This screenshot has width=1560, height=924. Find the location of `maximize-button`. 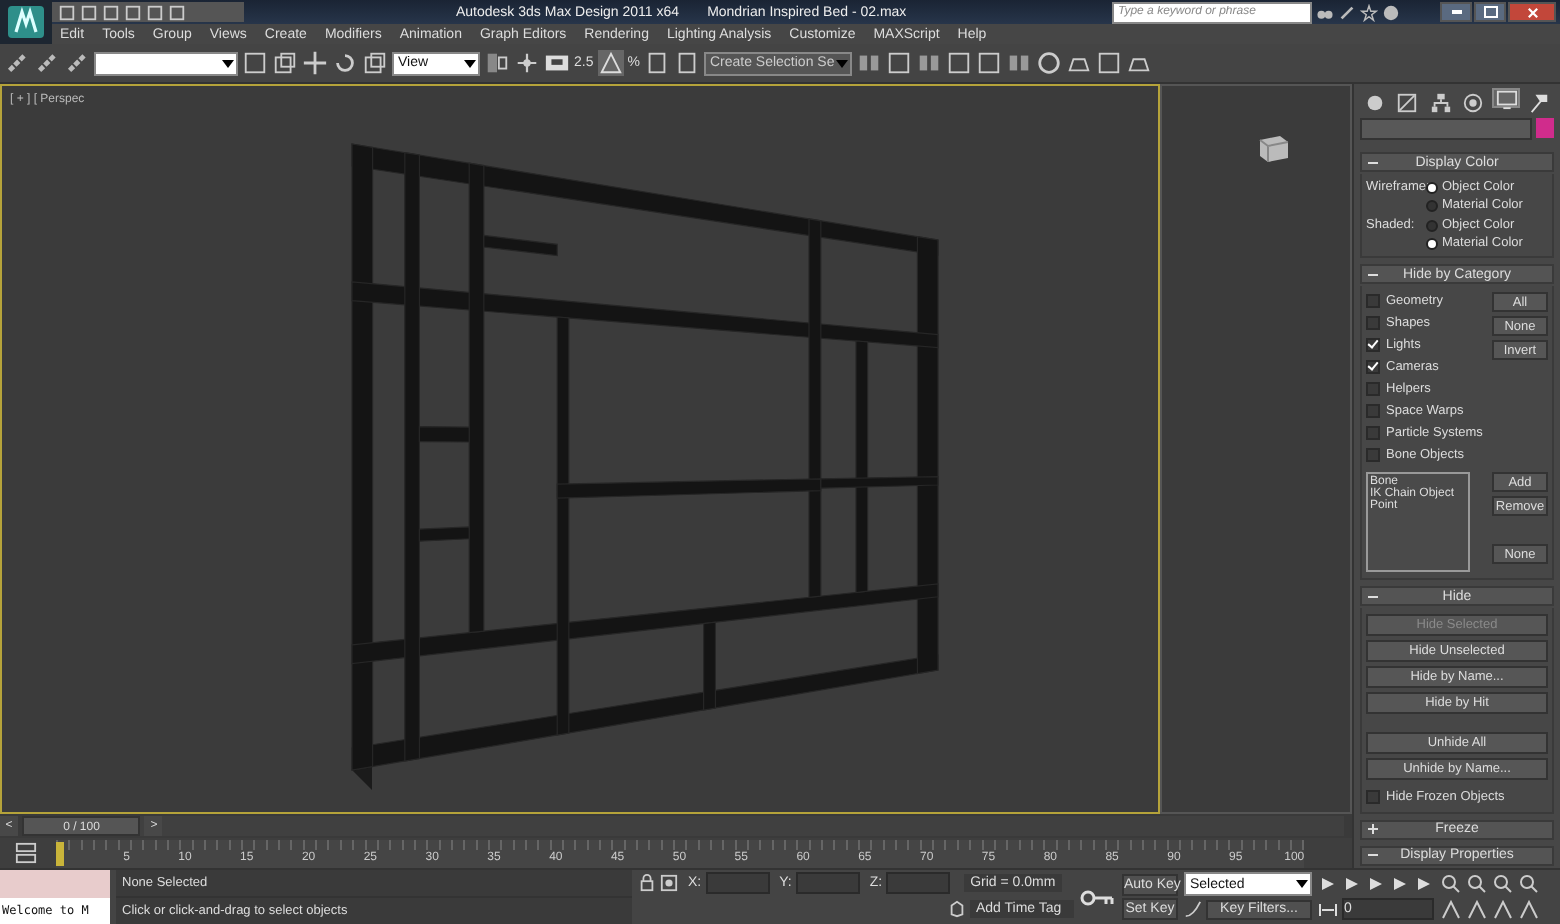

maximize-button is located at coordinates (1490, 12).